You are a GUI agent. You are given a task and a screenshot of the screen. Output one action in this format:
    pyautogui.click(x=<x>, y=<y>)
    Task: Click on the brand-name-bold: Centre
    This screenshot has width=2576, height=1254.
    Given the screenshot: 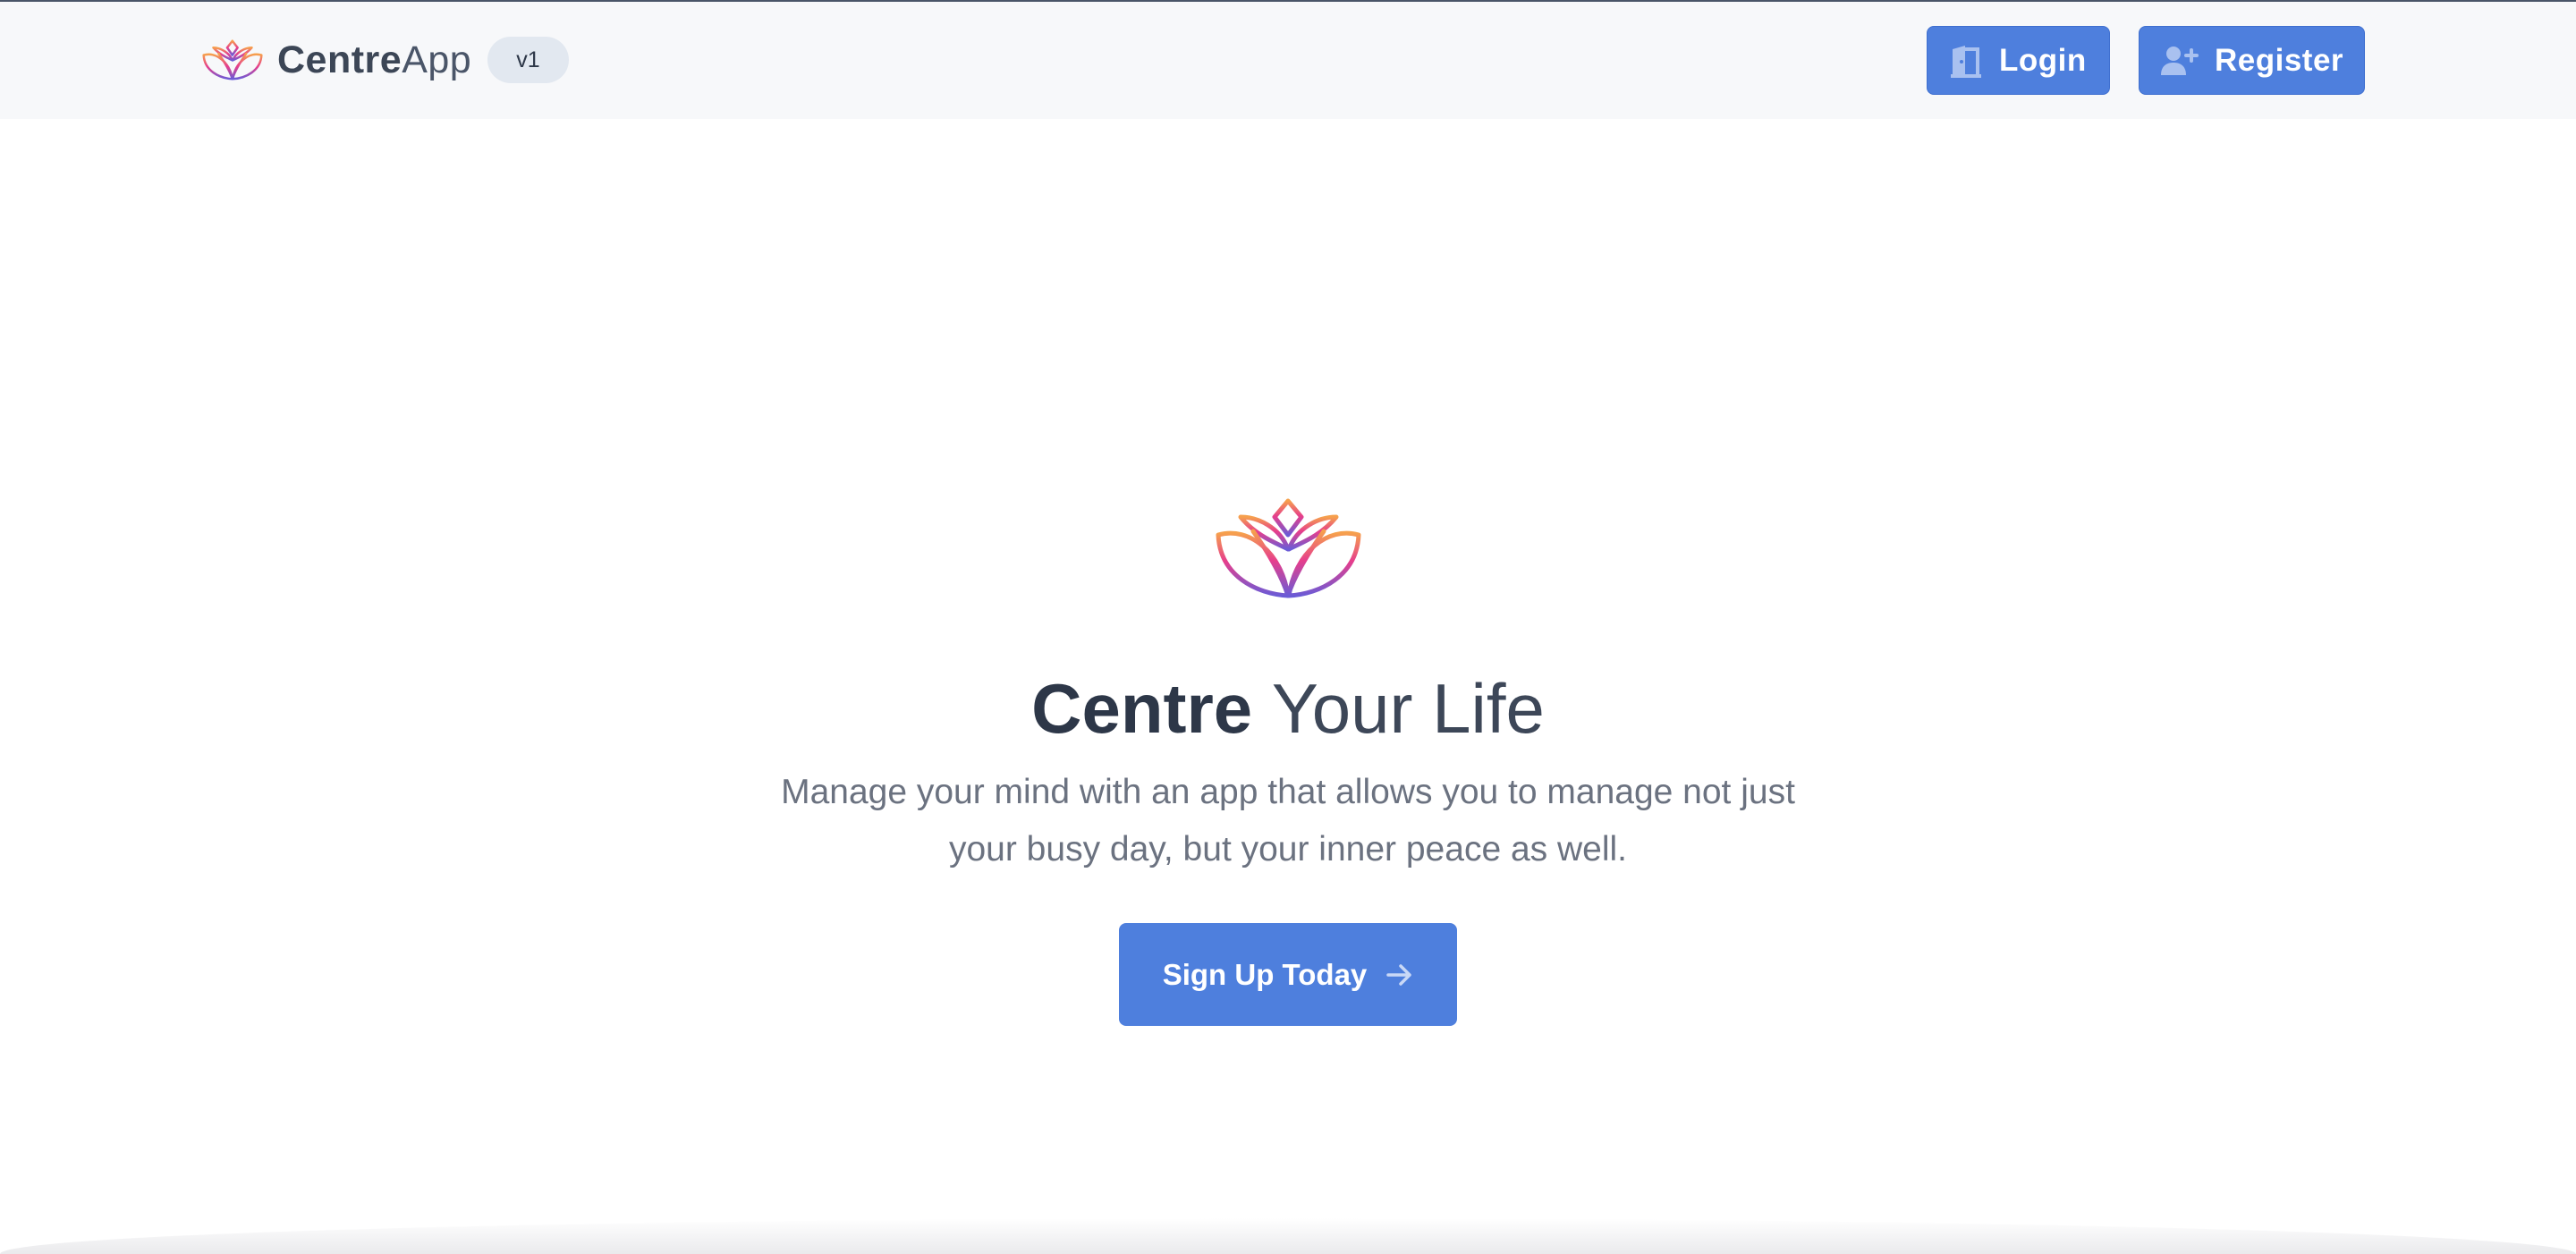 What is the action you would take?
    pyautogui.click(x=339, y=59)
    